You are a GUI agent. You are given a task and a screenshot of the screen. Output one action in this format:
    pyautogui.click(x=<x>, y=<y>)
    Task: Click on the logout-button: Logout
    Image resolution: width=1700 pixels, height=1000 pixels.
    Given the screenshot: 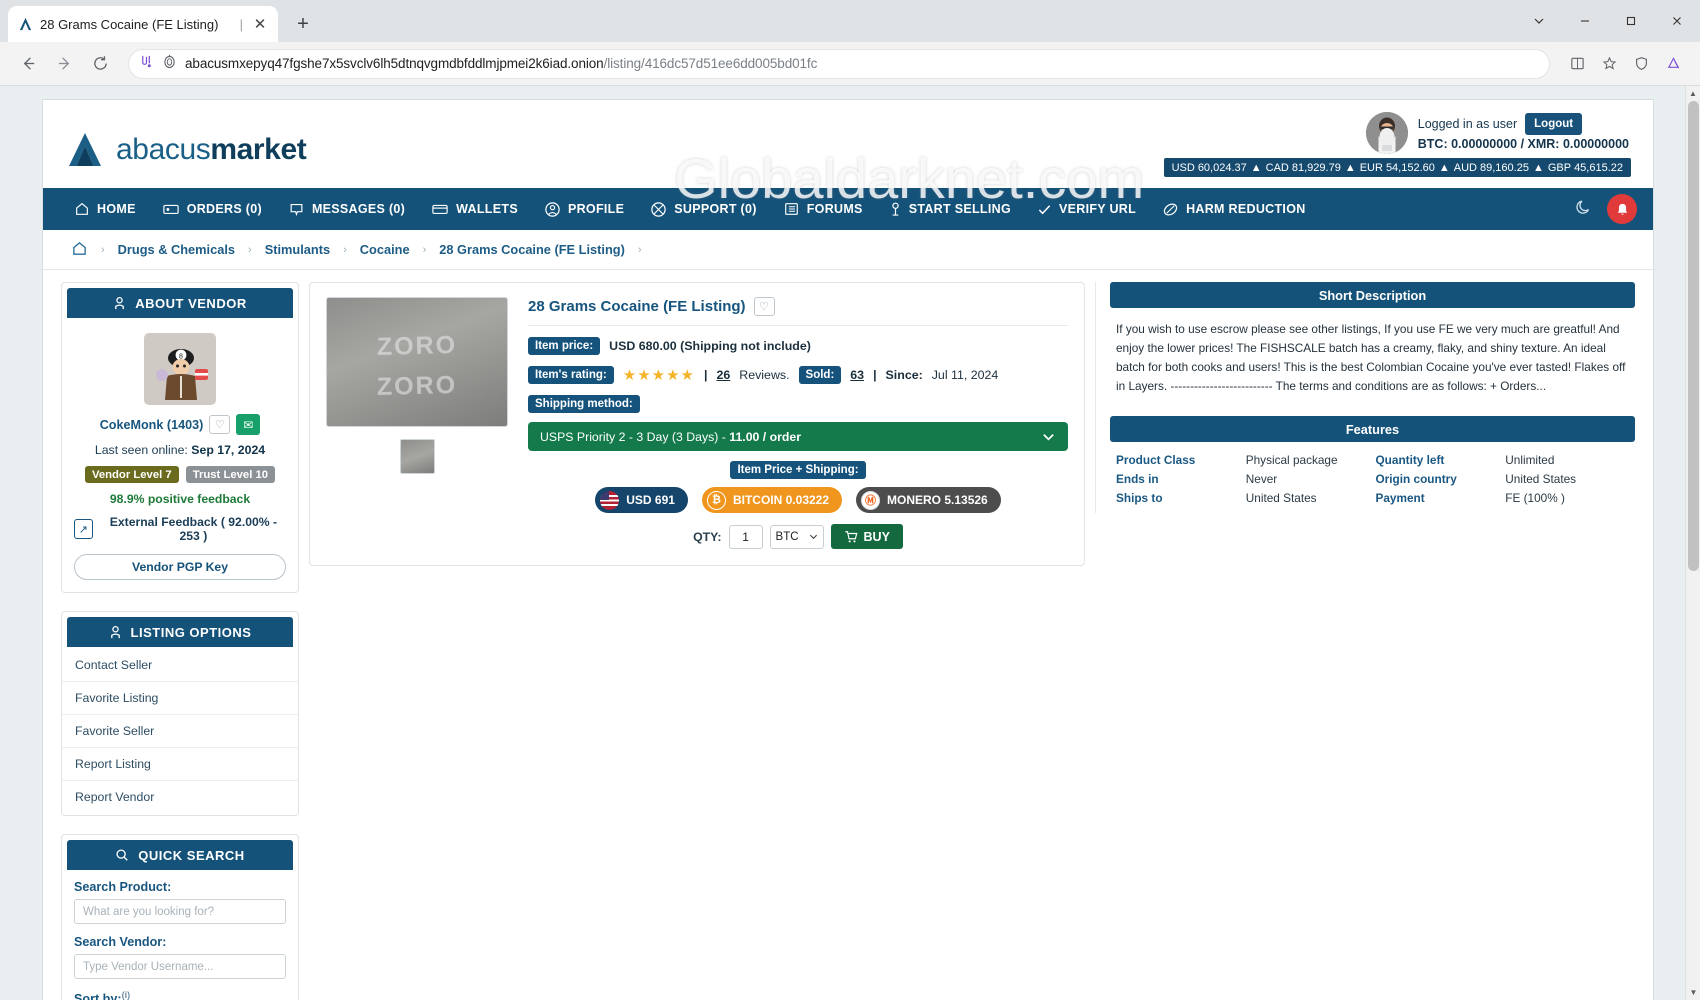 What is the action you would take?
    pyautogui.click(x=1554, y=124)
    